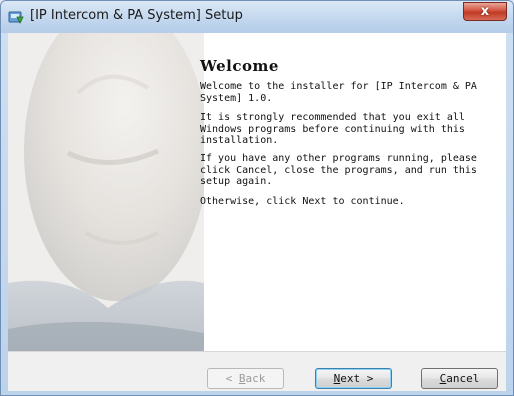 Image resolution: width=514 pixels, height=396 pixels. What do you see at coordinates (302, 201) in the screenshot?
I see `continue-instructions-paragraph: Otherwise, click Next to continue.` at bounding box center [302, 201].